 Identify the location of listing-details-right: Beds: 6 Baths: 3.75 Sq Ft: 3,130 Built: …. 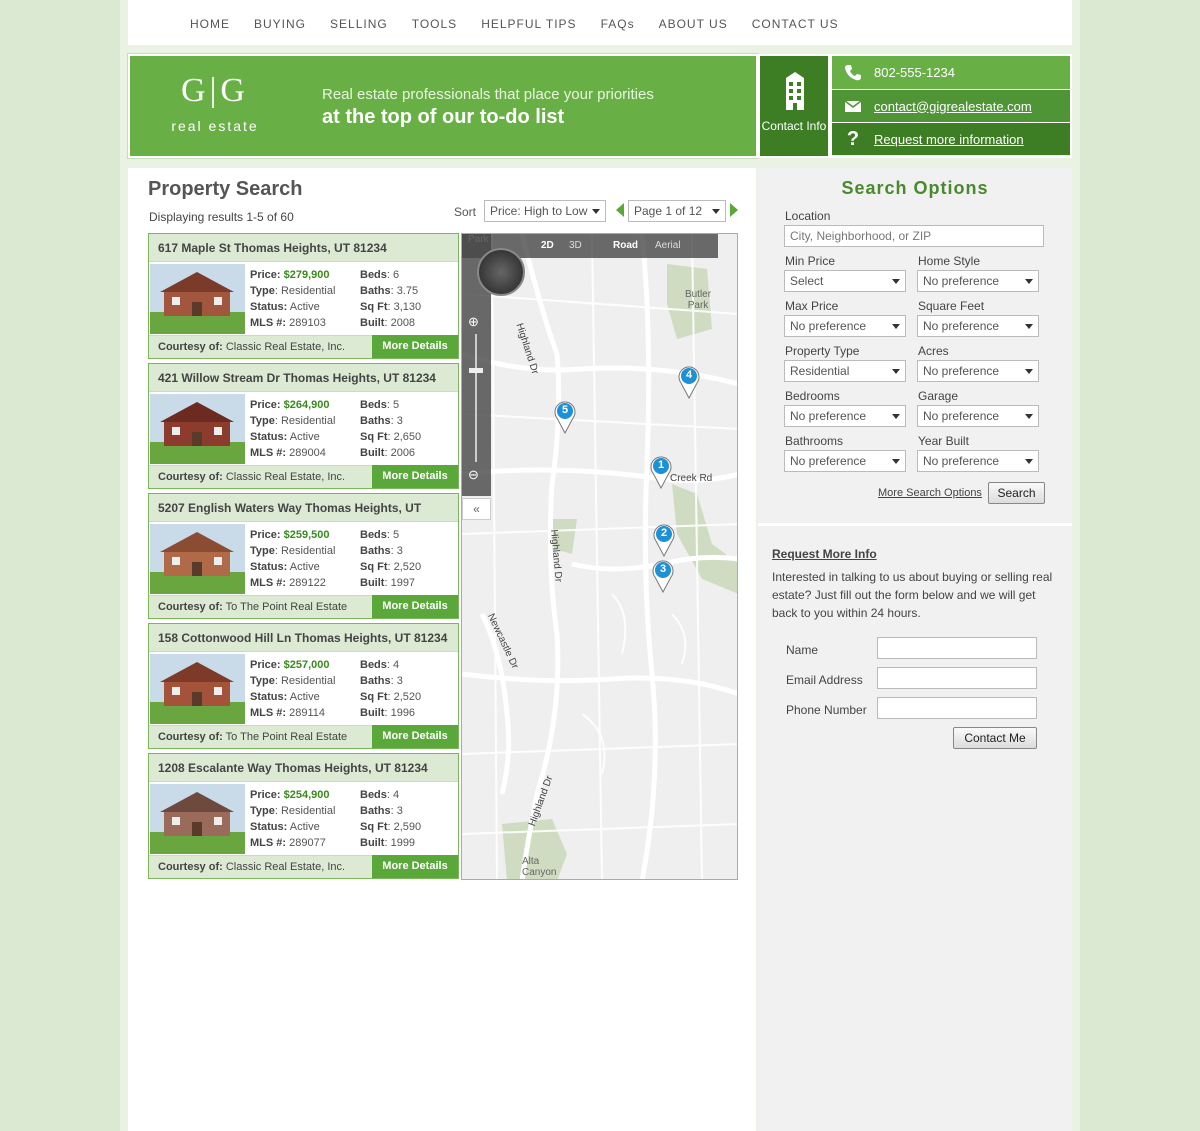
(391, 299).